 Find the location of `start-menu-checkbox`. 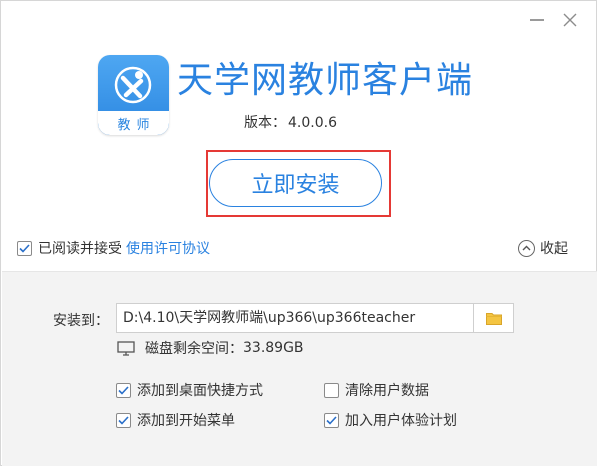

start-menu-checkbox is located at coordinates (123, 420).